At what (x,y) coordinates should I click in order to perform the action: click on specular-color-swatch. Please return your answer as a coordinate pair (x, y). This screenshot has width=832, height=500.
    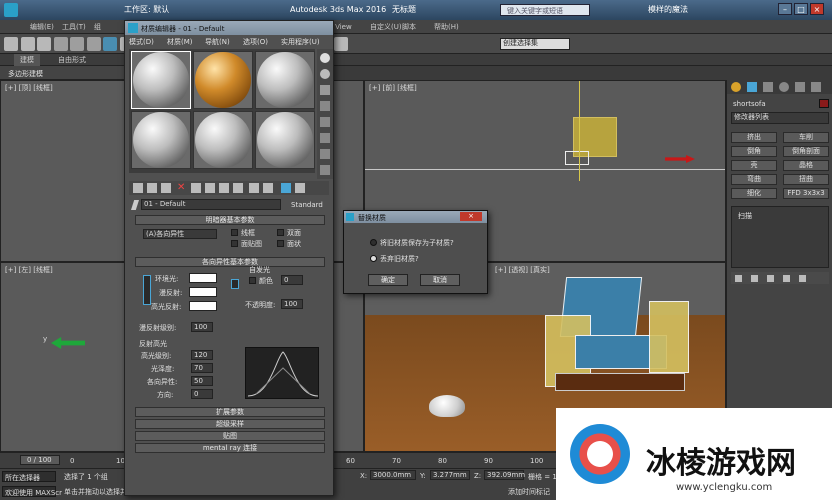
    Looking at the image, I should click on (203, 306).